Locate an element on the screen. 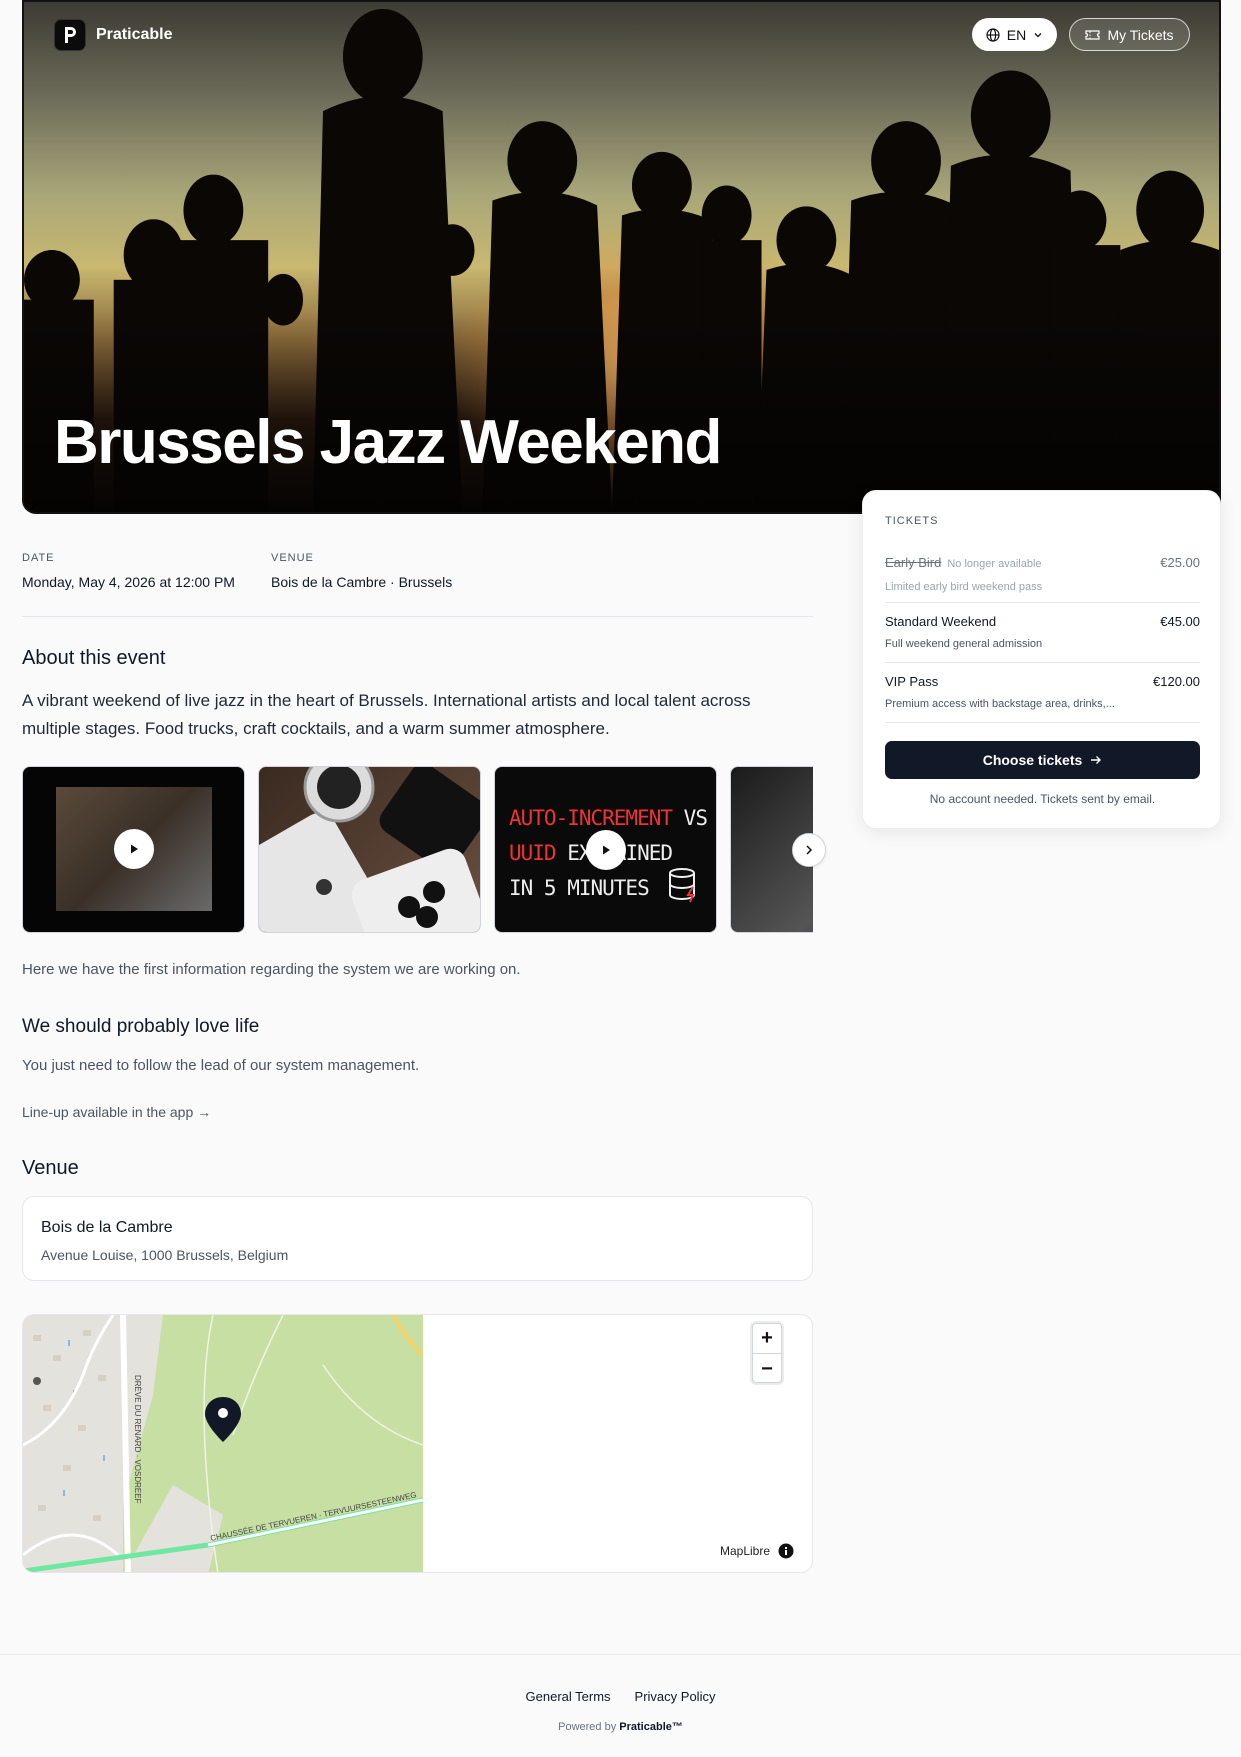 This screenshot has height=1757, width=1241. chevron-down-icon is located at coordinates (1038, 34).